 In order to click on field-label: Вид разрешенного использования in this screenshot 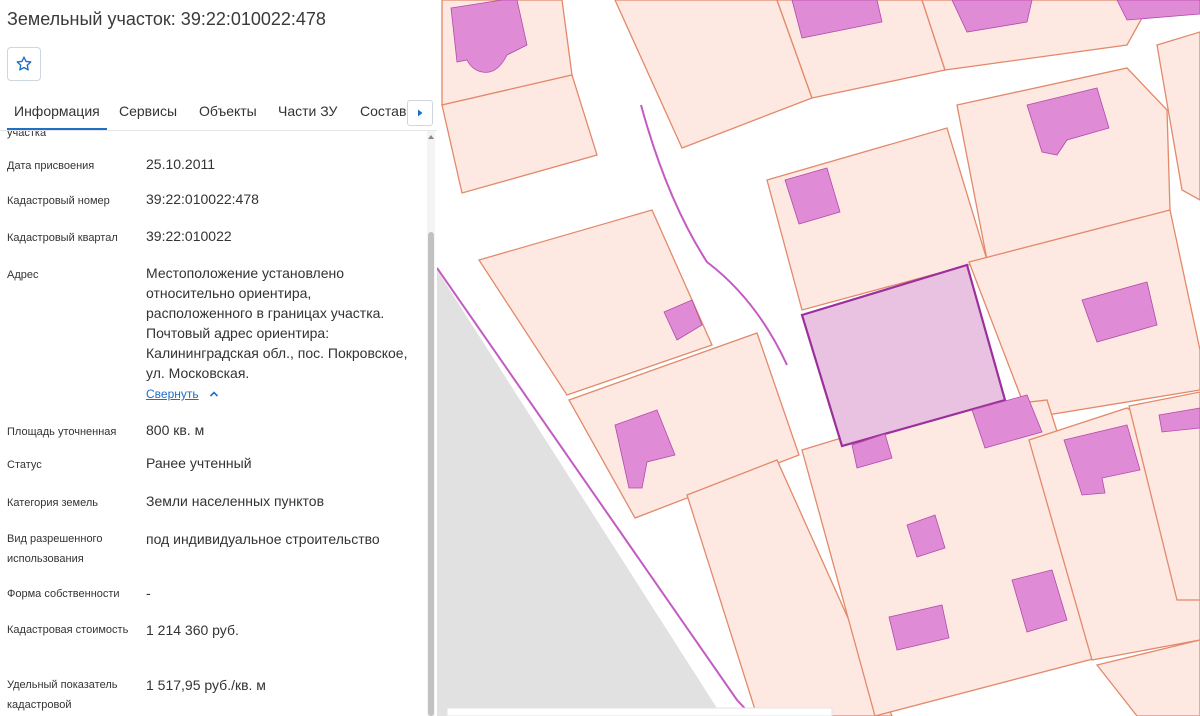, I will do `click(55, 549)`.